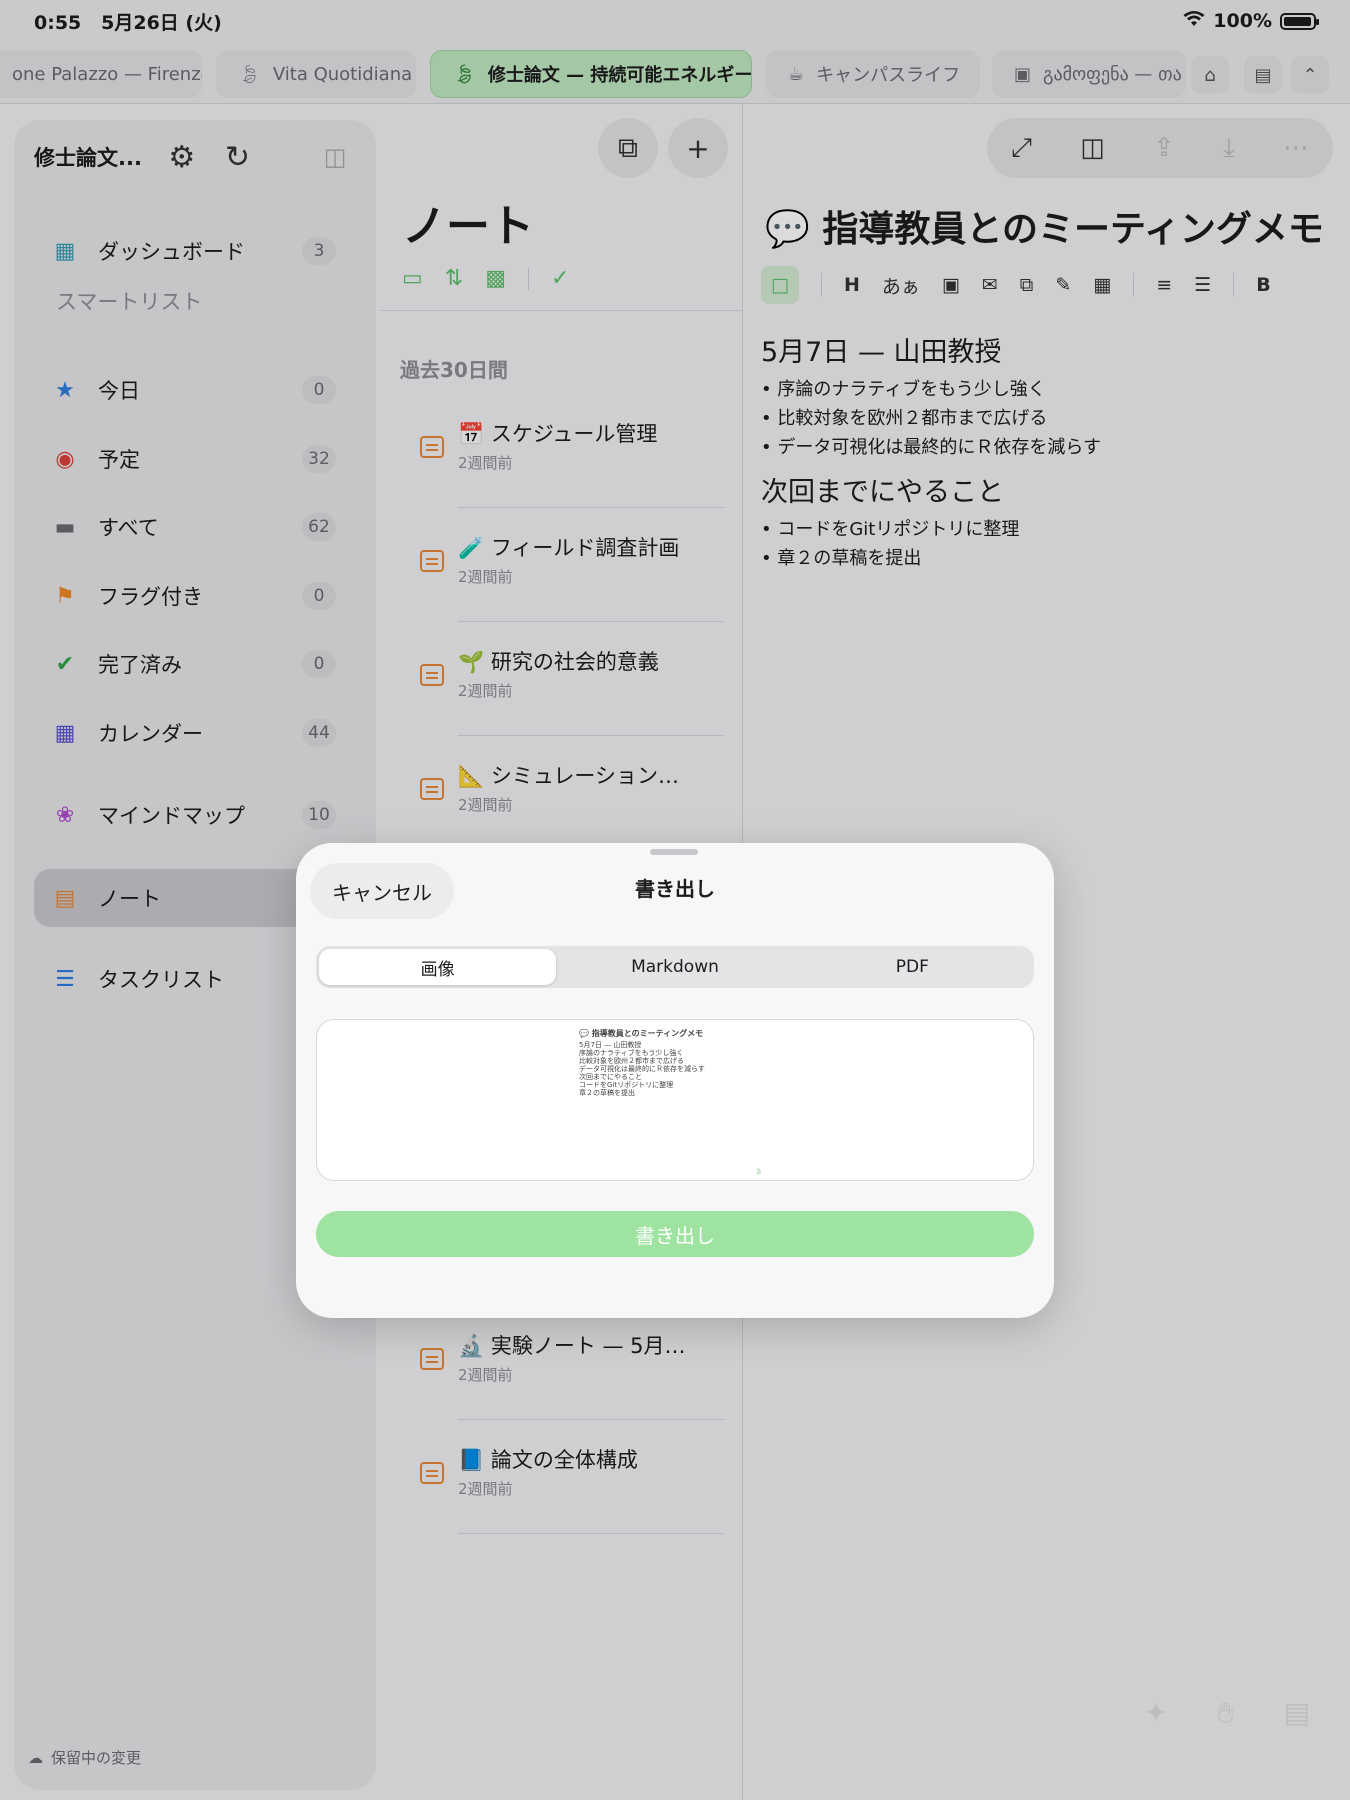 The image size is (1350, 1800). I want to click on segment-image: 画像, so click(438, 967).